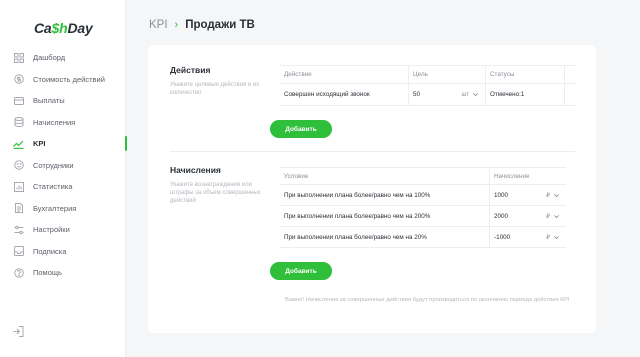 The image size is (640, 357). I want to click on sidebar-item-statistics: Статистика, so click(63, 187).